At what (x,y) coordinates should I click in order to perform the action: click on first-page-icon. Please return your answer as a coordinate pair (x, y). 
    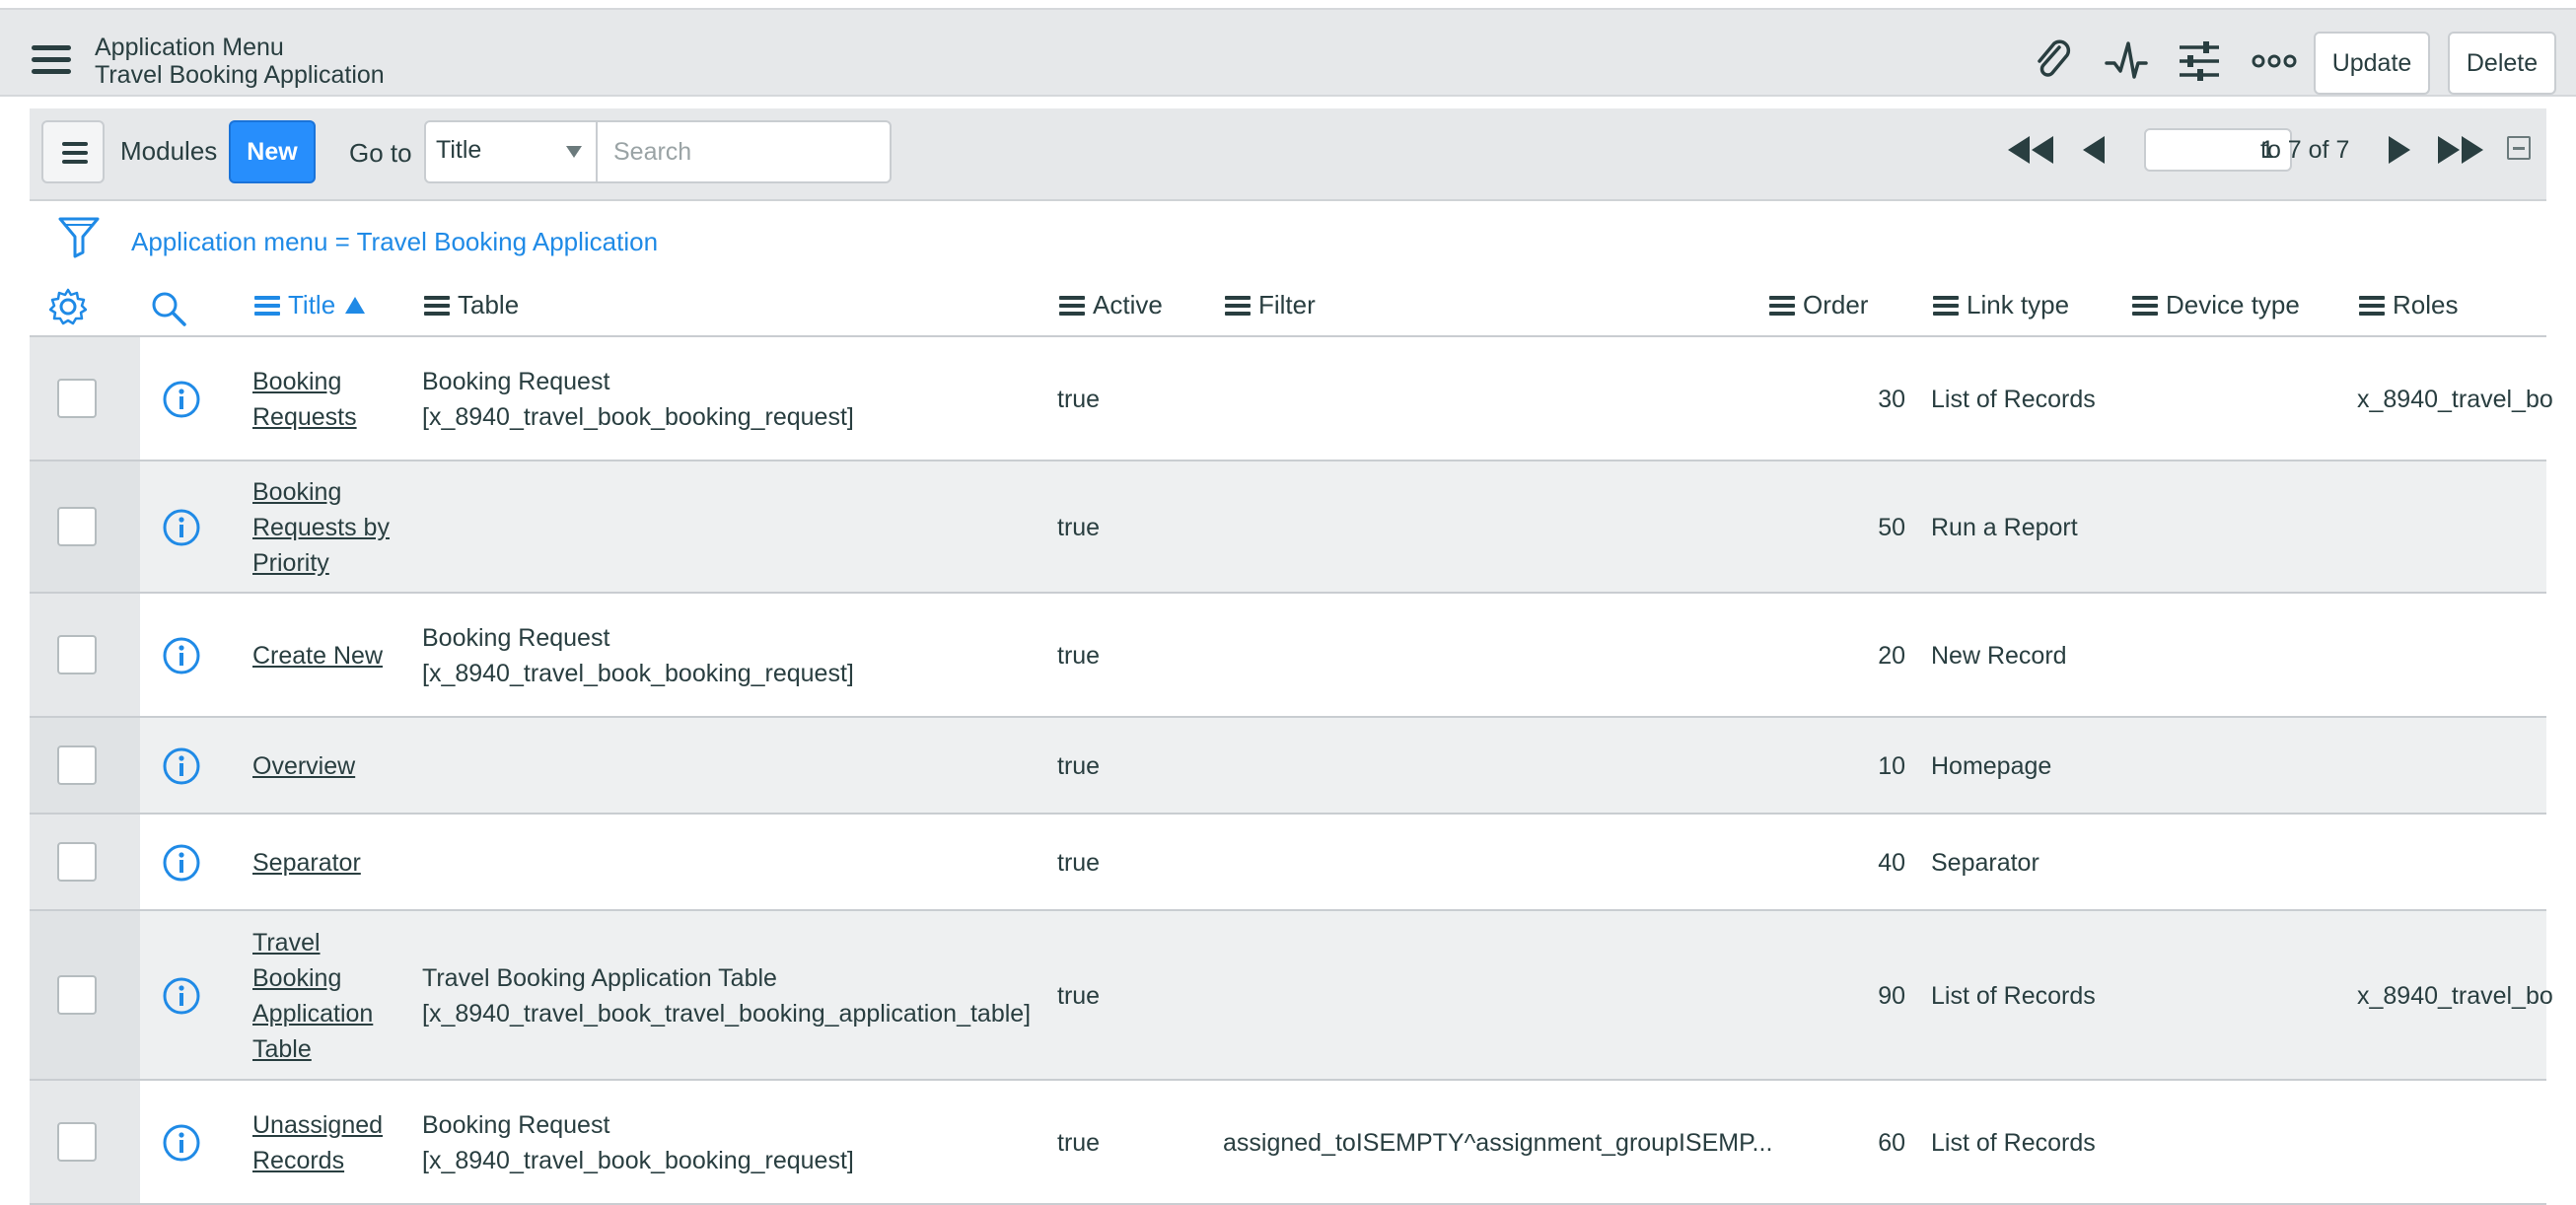
    Looking at the image, I should click on (2030, 150).